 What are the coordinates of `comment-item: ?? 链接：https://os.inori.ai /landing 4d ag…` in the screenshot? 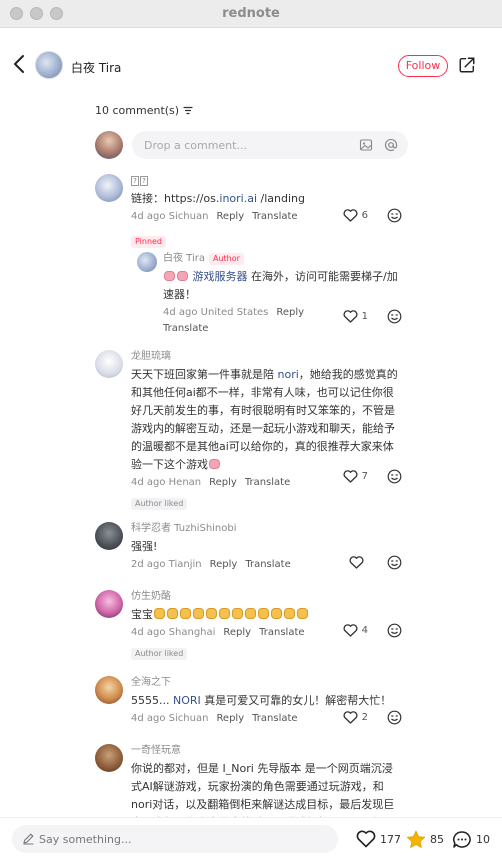 It's located at (255, 259).